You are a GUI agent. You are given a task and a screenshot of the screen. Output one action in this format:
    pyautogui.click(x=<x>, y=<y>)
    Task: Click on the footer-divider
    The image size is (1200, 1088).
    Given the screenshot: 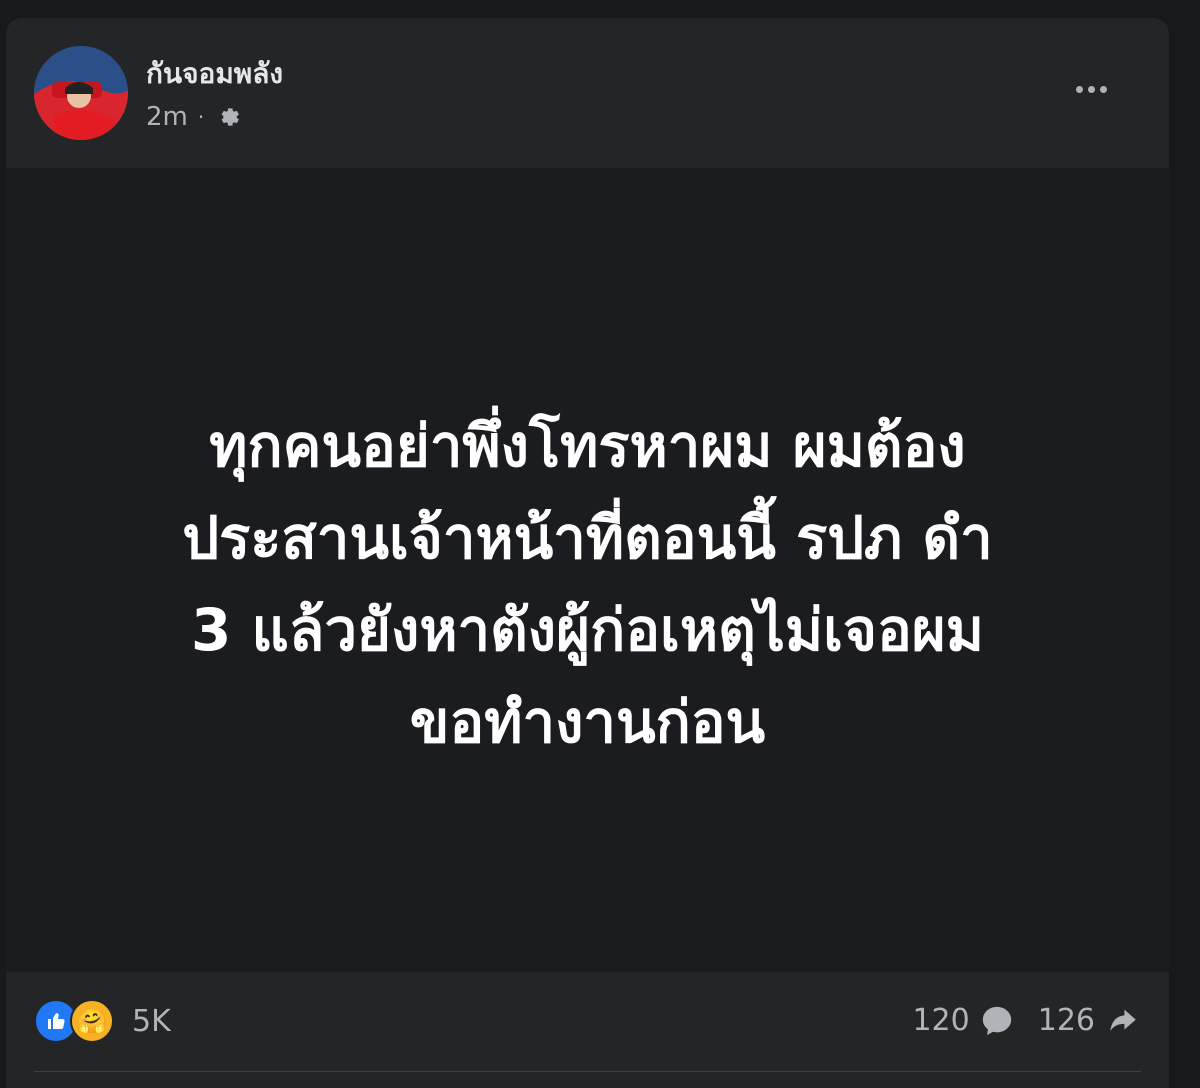 What is the action you would take?
    pyautogui.click(x=587, y=1071)
    